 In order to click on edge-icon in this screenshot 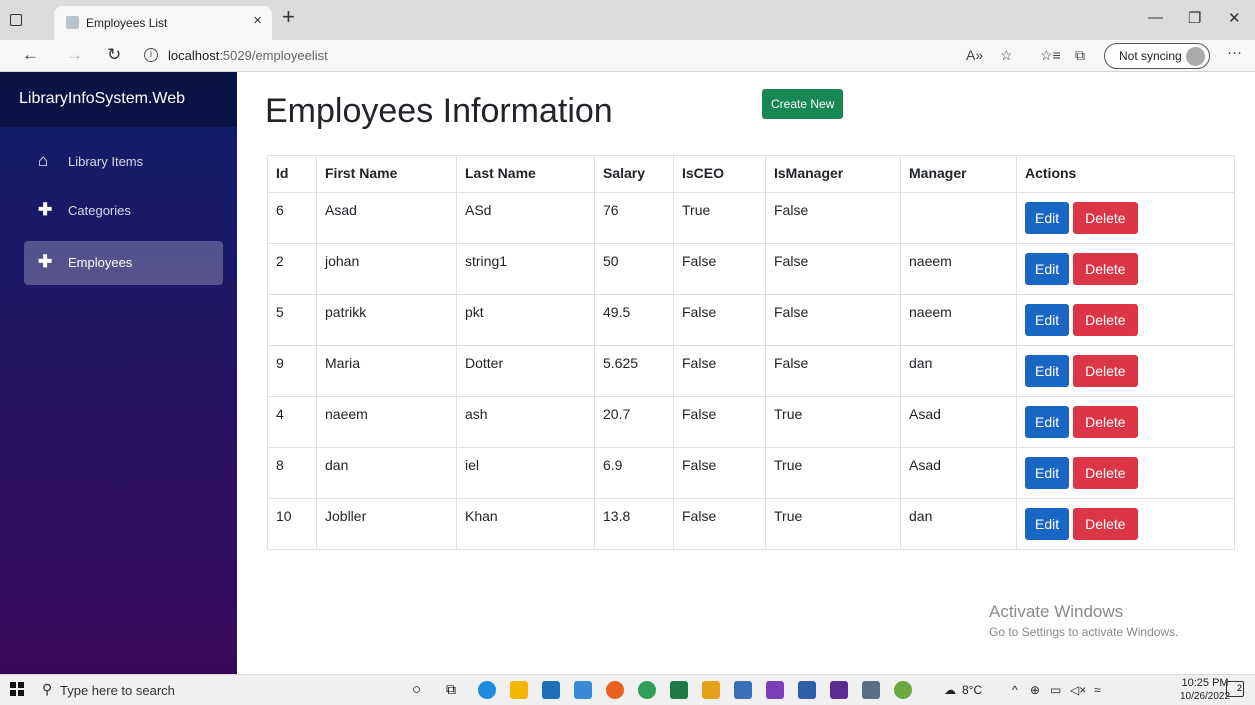, I will do `click(487, 690)`.